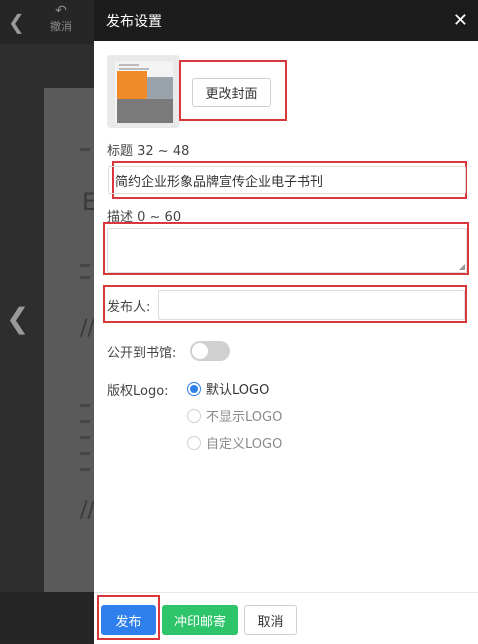  I want to click on prev-page-icon: ❮, so click(17, 319).